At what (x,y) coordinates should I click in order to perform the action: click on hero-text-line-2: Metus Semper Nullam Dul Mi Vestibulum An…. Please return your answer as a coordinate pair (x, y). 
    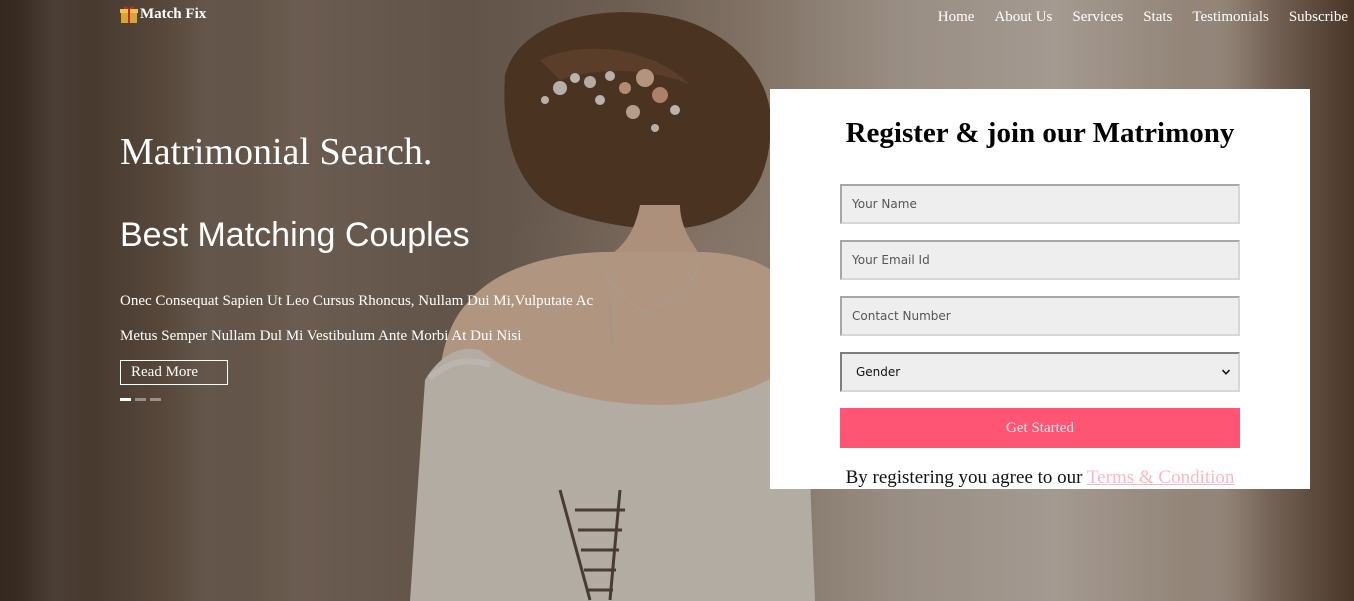
    Looking at the image, I should click on (321, 336).